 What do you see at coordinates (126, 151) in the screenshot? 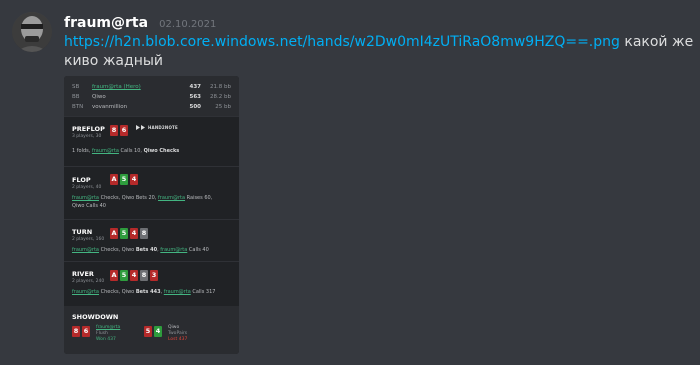
I see `street-actions: 1 folds, fraum@rta Calls 10, Qiwo Checks` at bounding box center [126, 151].